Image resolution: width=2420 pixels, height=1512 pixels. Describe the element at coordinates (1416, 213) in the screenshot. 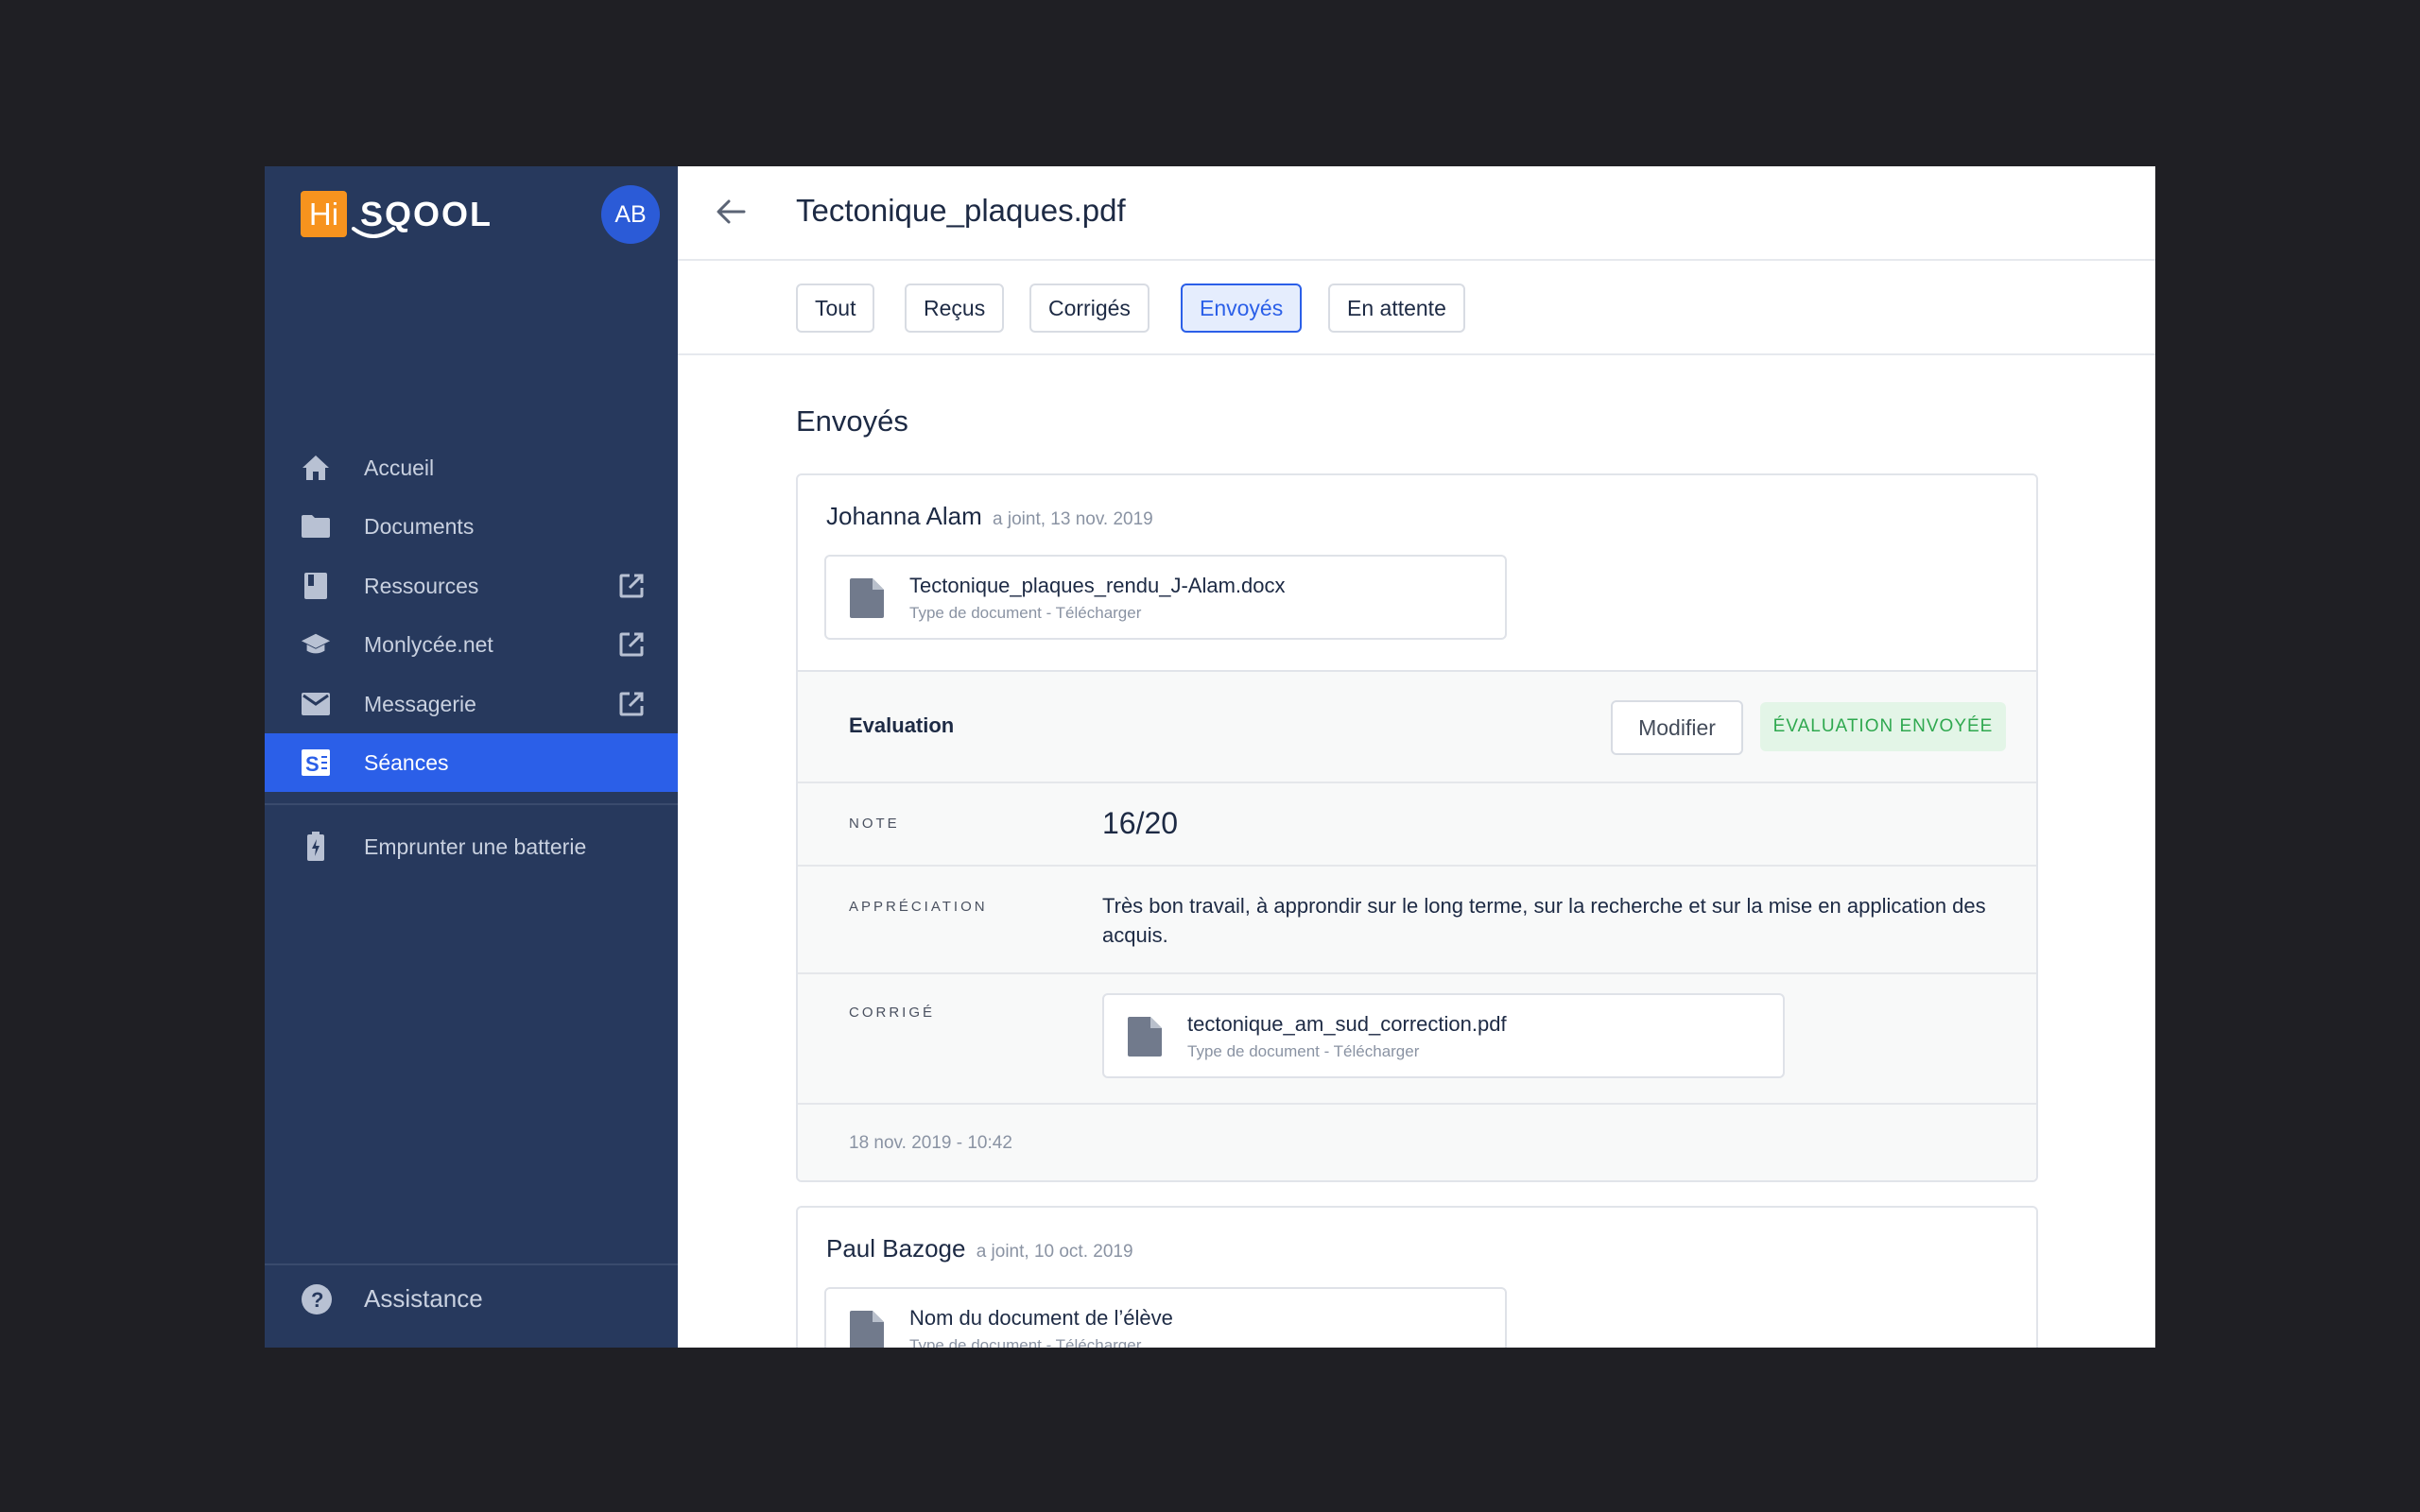

I see `header: Tectonique_plaques.pdf` at that location.